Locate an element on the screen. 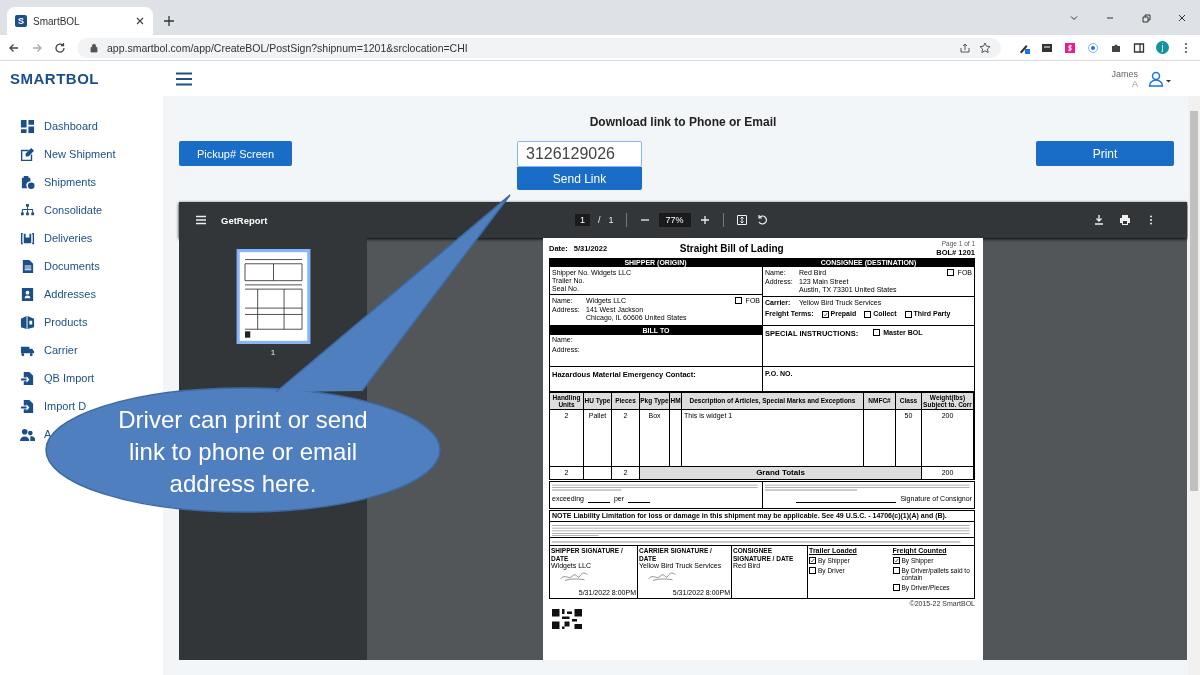 The width and height of the screenshot is (1200, 675). favicon: S is located at coordinates (21, 21).